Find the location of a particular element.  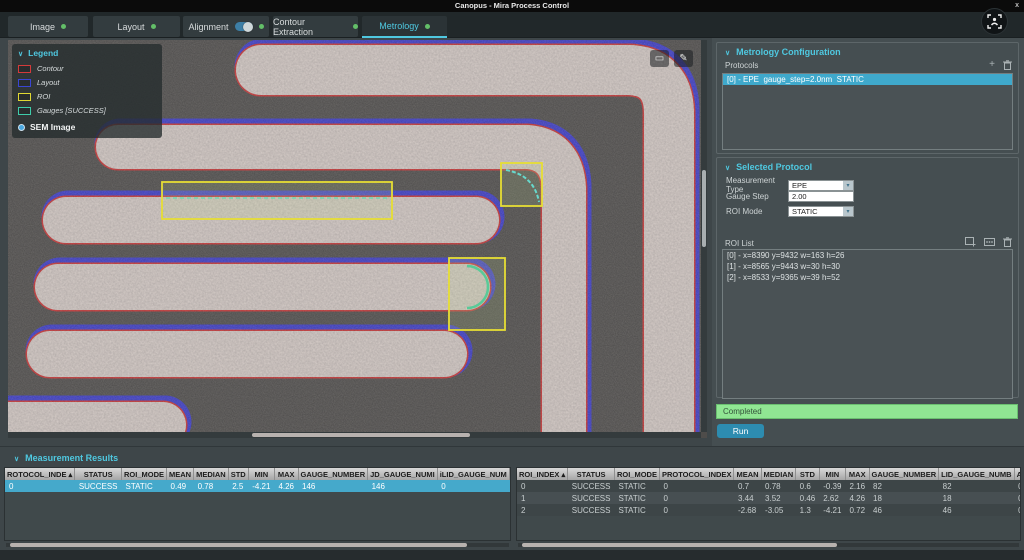

table-cell: 3.44 is located at coordinates (747, 498).